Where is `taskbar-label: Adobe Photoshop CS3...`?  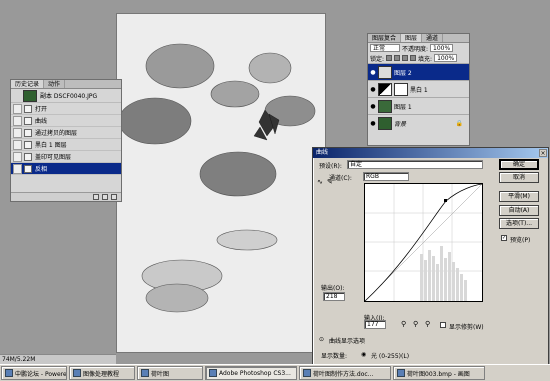
taskbar-label: Adobe Photoshop CS3... is located at coordinates (255, 373).